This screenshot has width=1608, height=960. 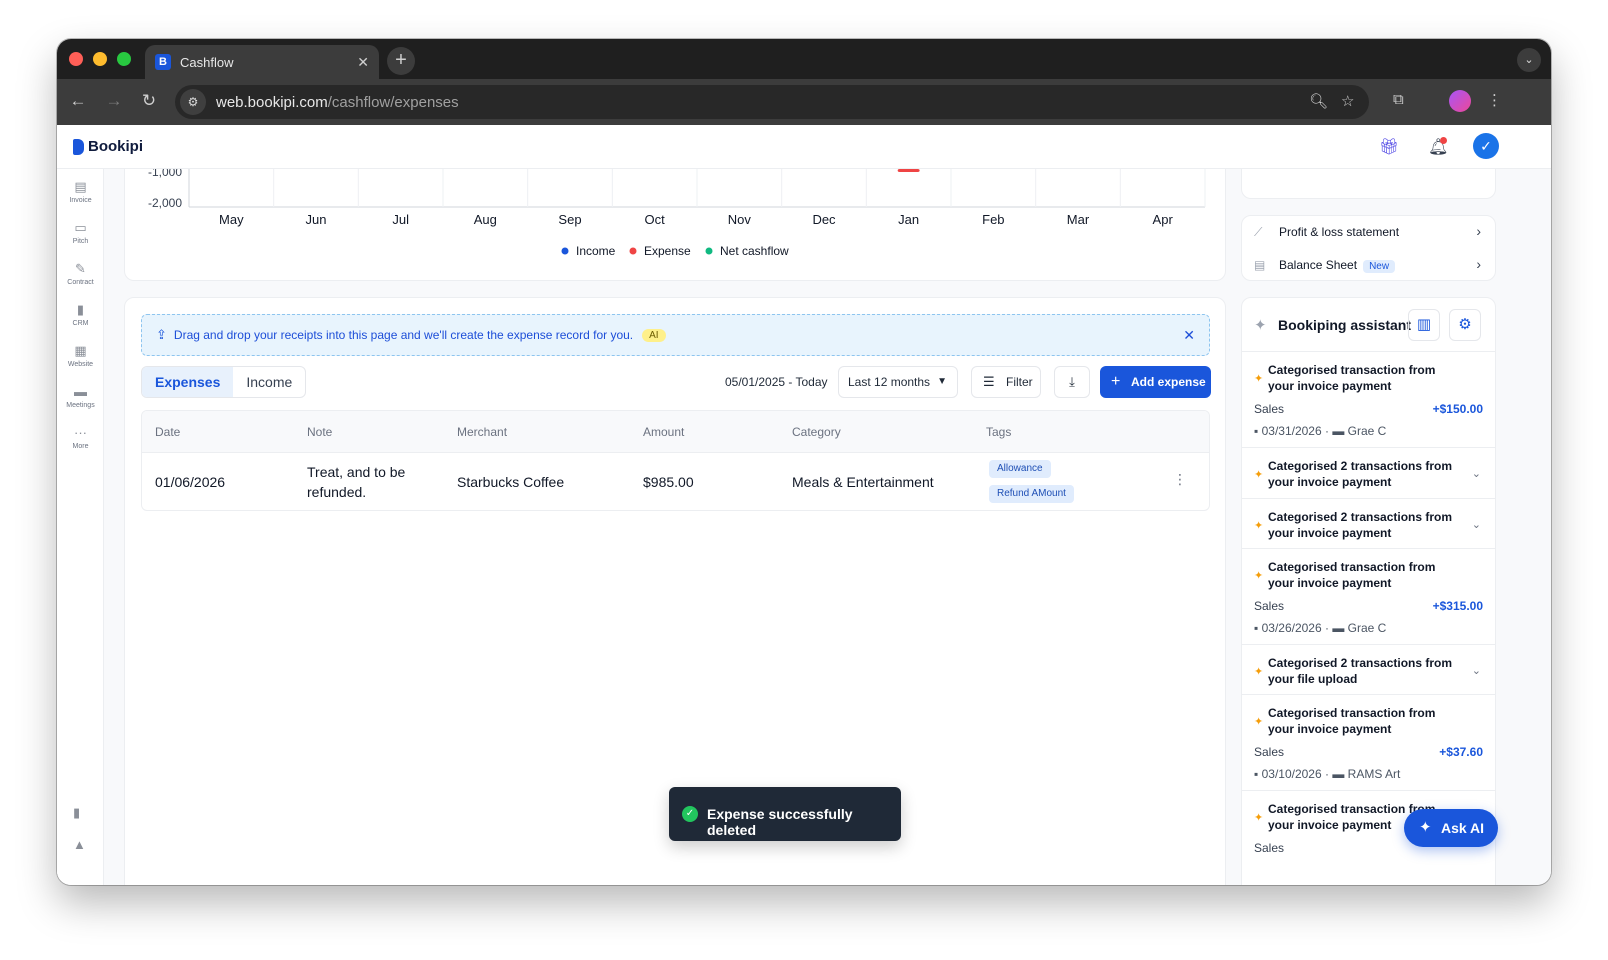 I want to click on sidebar-item-label: Contract, so click(x=80, y=282).